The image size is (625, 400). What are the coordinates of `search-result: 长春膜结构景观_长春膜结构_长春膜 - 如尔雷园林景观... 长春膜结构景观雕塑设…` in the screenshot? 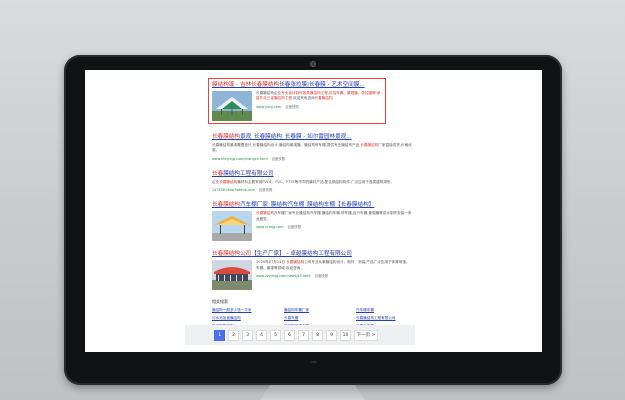 It's located at (312, 147).